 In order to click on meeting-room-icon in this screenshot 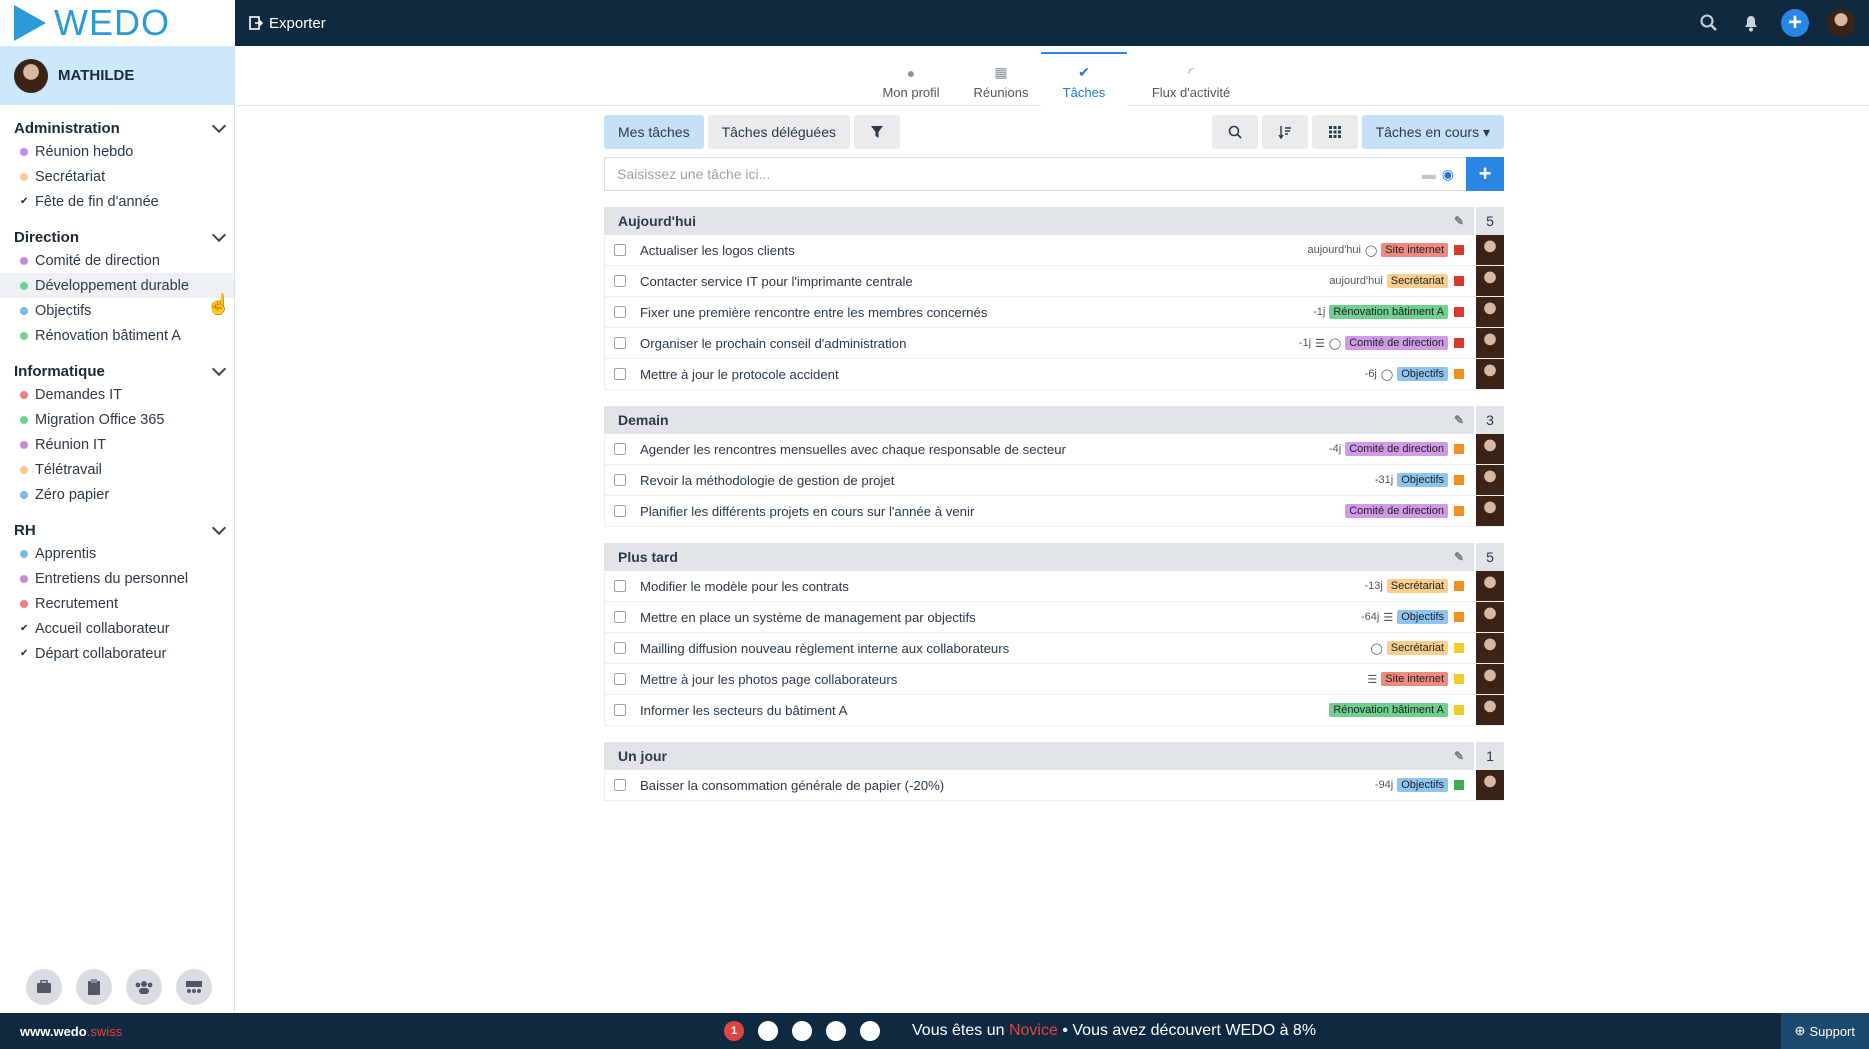, I will do `click(194, 987)`.